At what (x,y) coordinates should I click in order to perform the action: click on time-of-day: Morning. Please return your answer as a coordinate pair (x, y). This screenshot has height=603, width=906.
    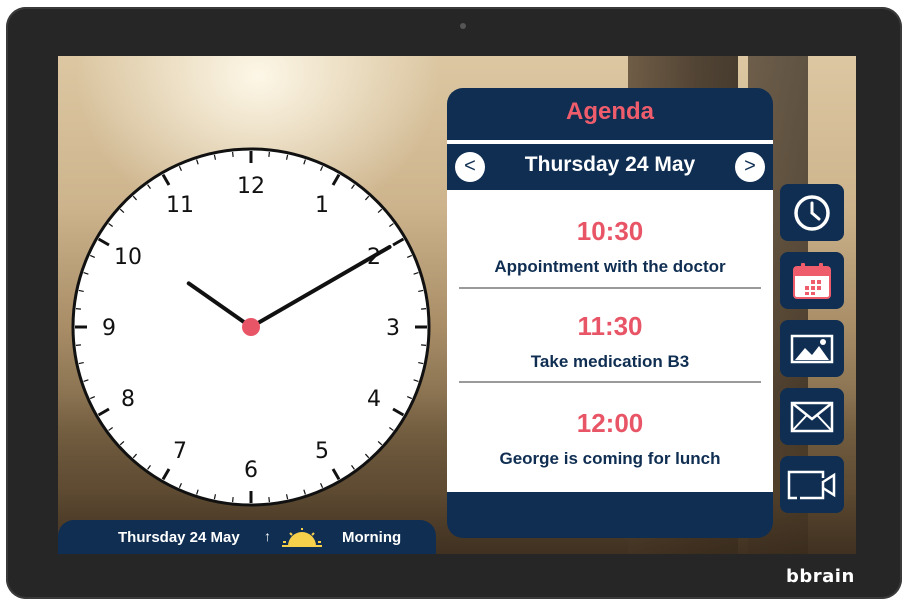
    Looking at the image, I should click on (372, 537).